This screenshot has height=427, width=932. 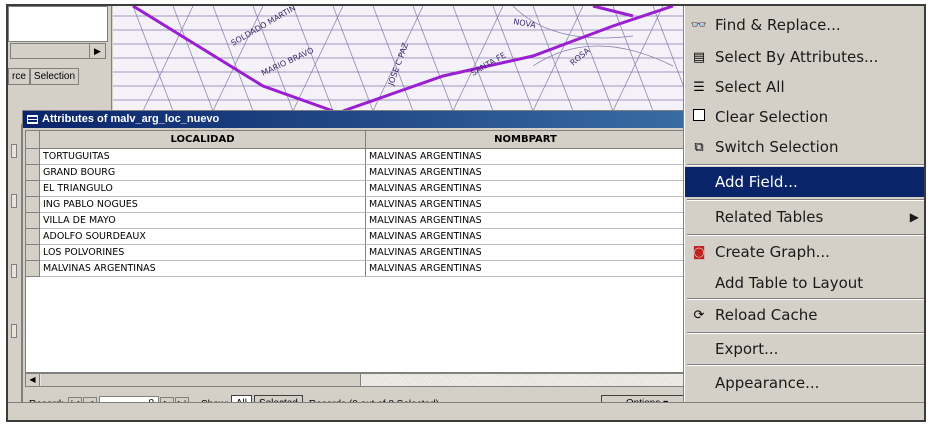 What do you see at coordinates (264, 27) in the screenshot?
I see `map-label: SOLDADO MARTIN` at bounding box center [264, 27].